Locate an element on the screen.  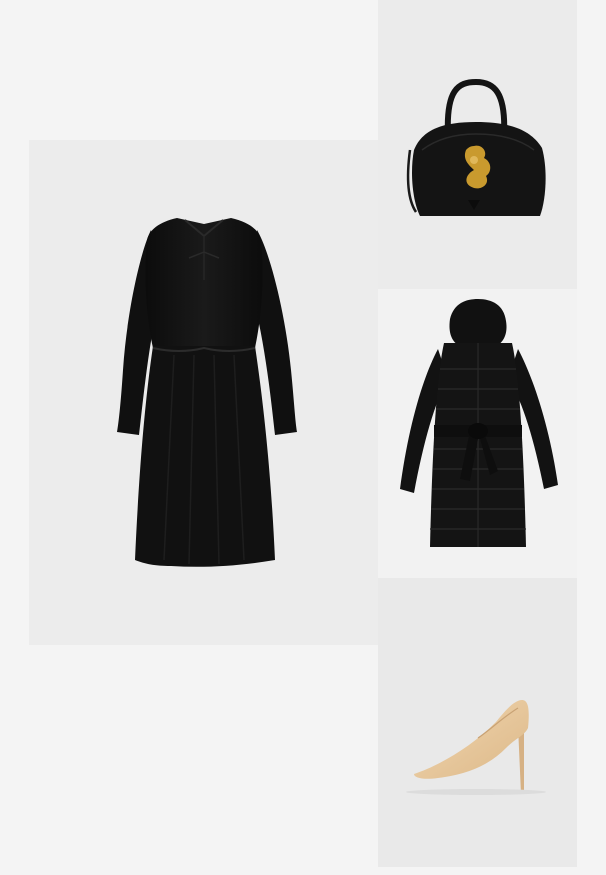
product-tile-handbag is located at coordinates (477, 144).